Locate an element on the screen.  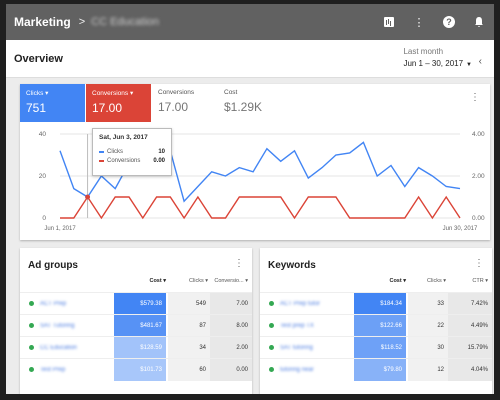
cell-clicks: 60 is located at coordinates (189, 370).